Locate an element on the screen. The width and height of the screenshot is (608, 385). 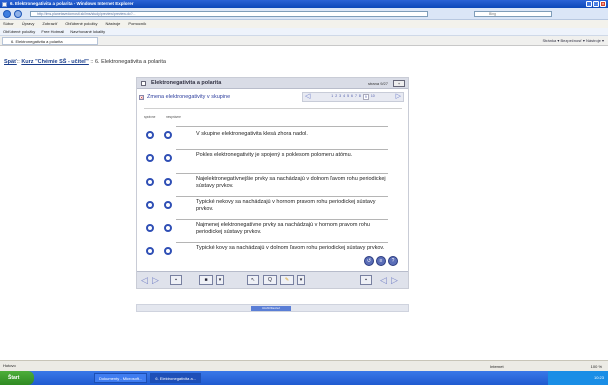
check-answer-icon: ↺ is located at coordinates (369, 261).